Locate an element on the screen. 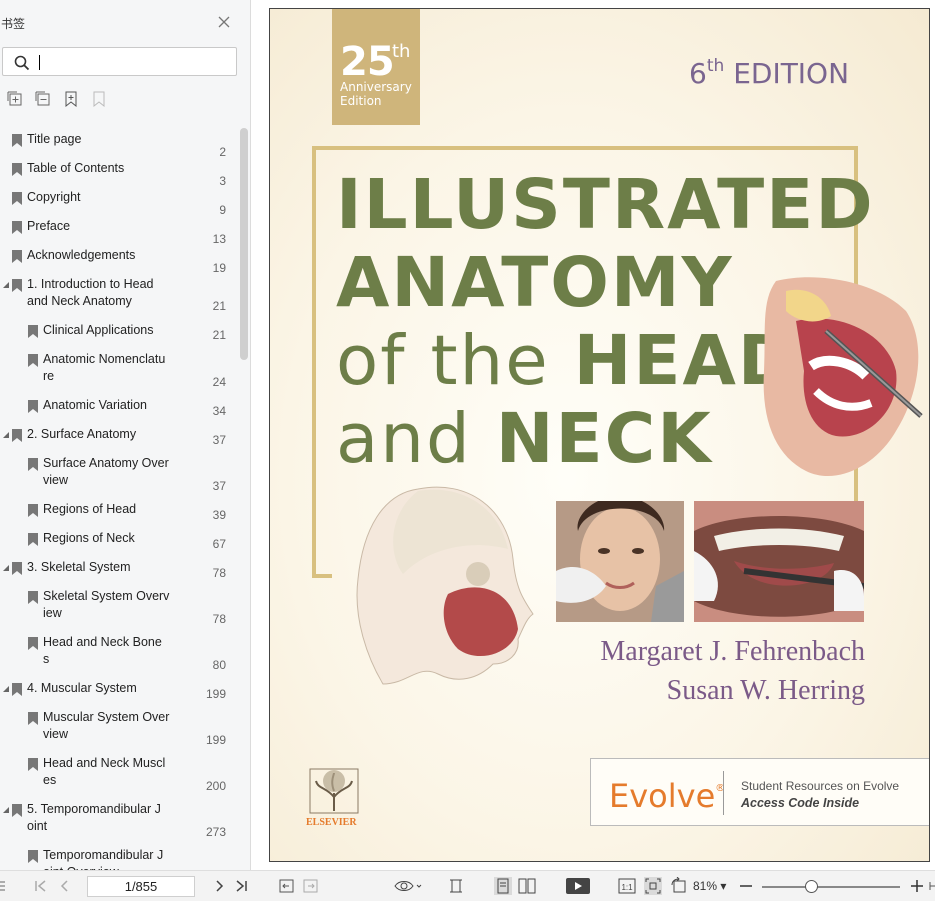  bookmark-page-number: 21 is located at coordinates (219, 335).